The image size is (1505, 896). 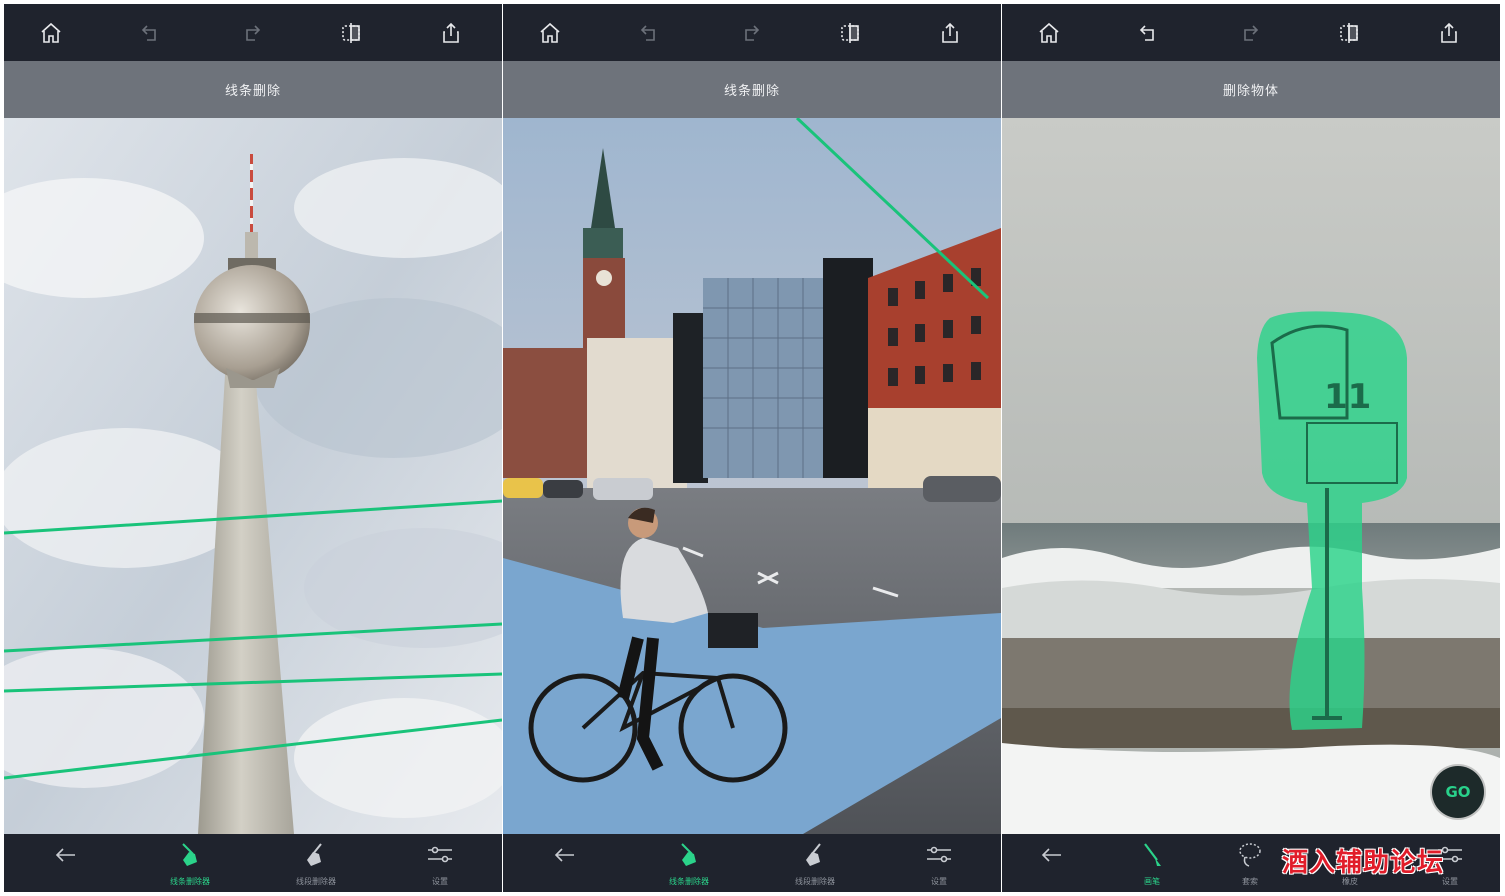 I want to click on object-mask-highlight: 11, so click(x=1332, y=520).